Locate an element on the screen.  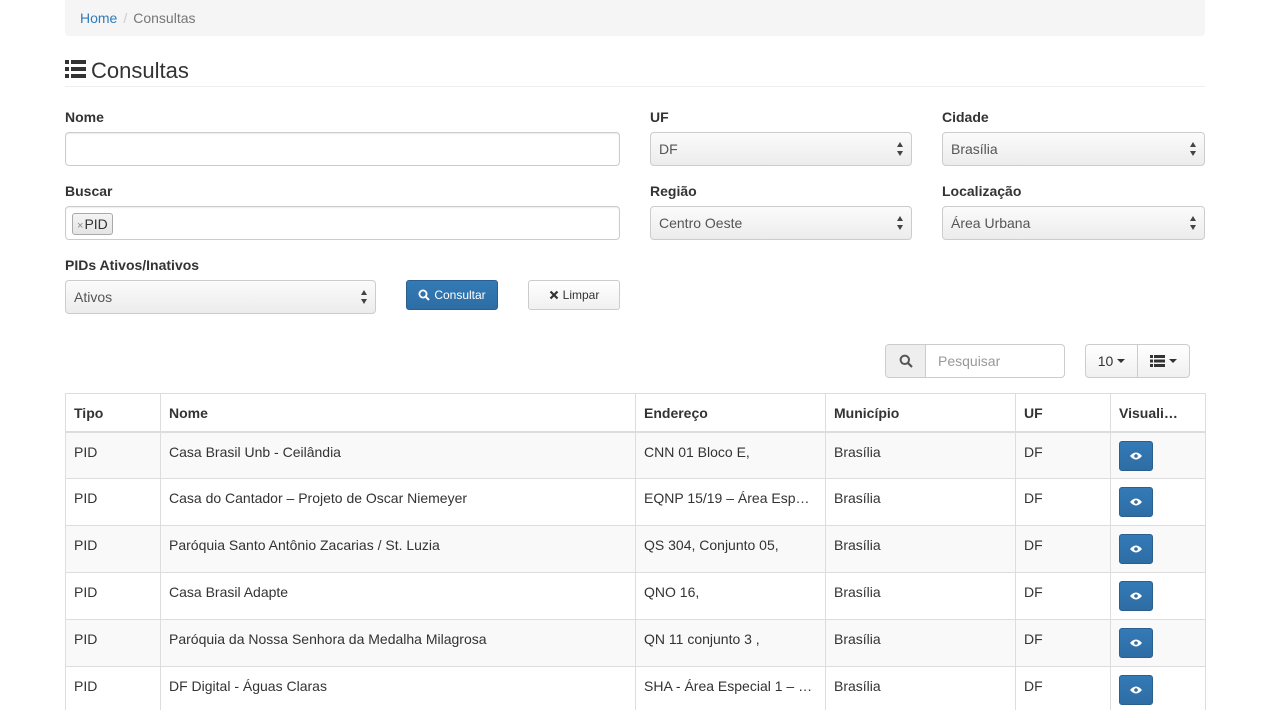
buscar-tag-label: PID is located at coordinates (96, 224).